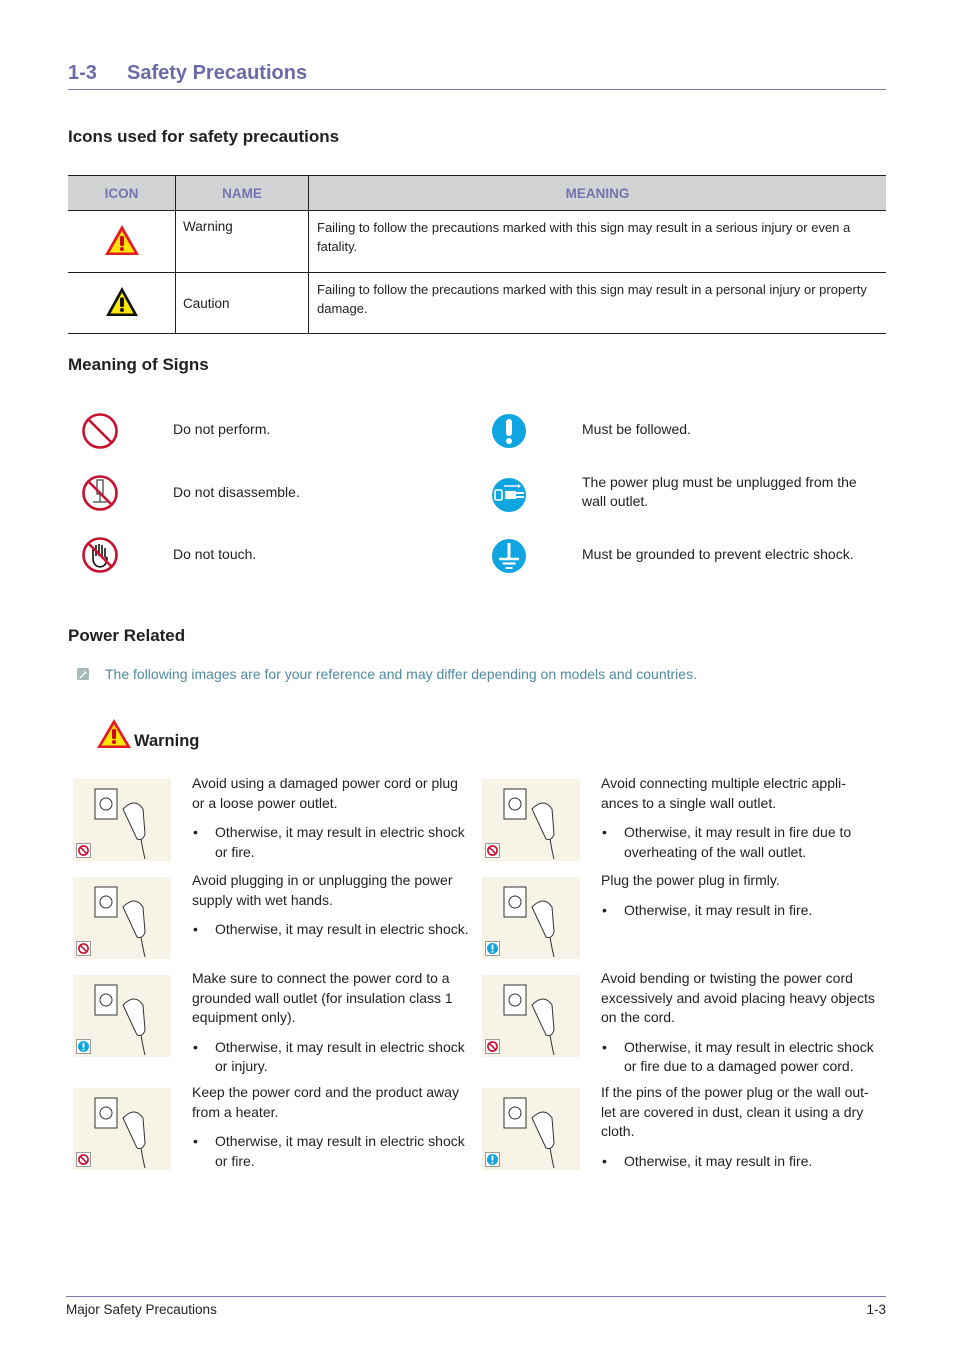 The image size is (954, 1350). What do you see at coordinates (531, 1016) in the screenshot?
I see `bent-cord-illustration` at bounding box center [531, 1016].